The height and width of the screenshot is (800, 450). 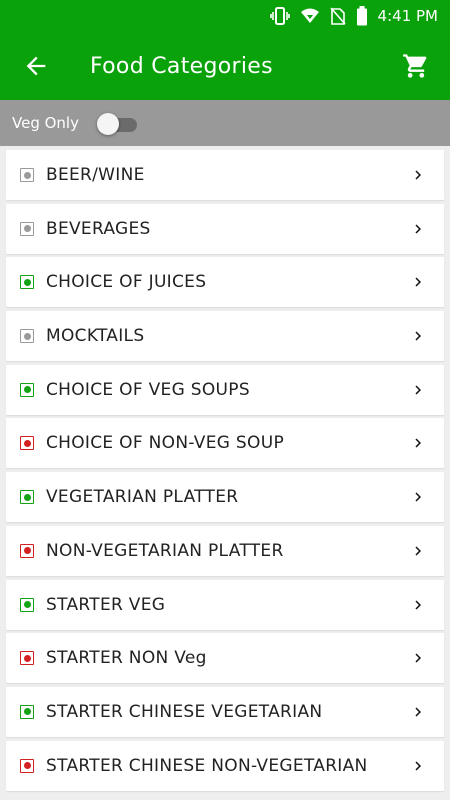 I want to click on category-item: CHOICE OF VEG SOUPS, so click(x=225, y=389).